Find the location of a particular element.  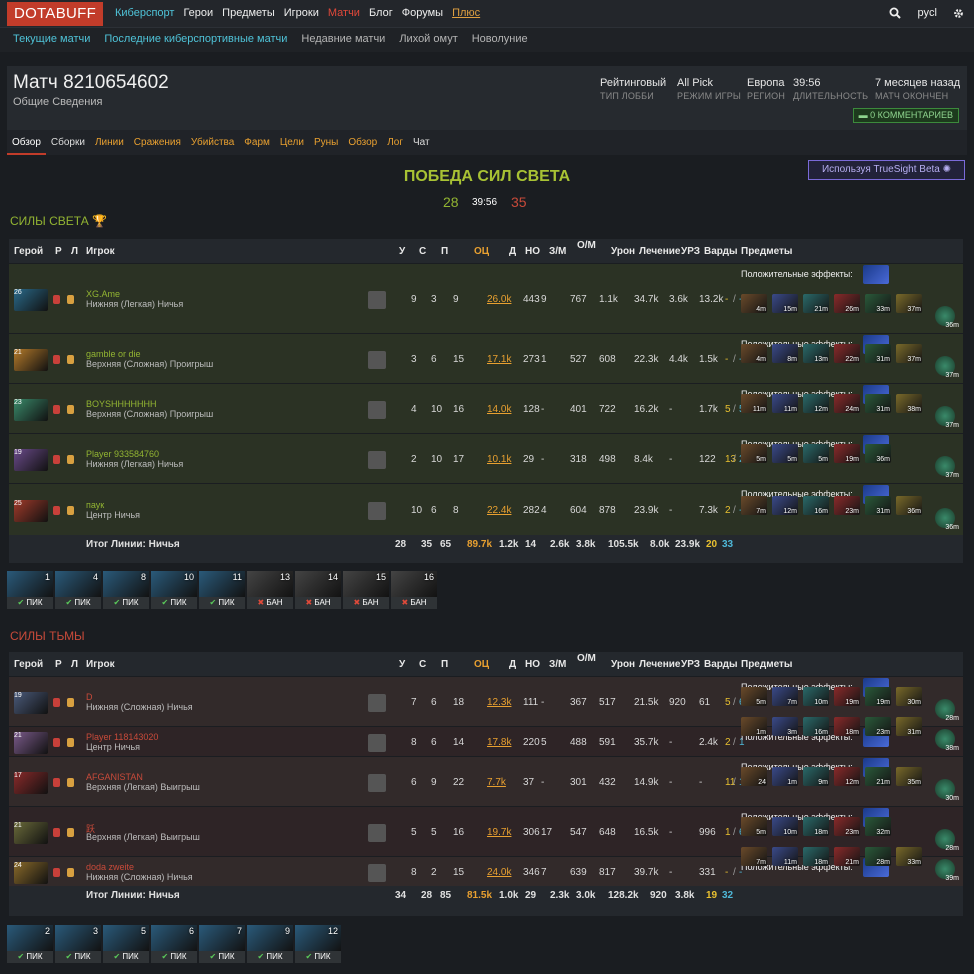

item-icon: 10m is located at coordinates (816, 696).